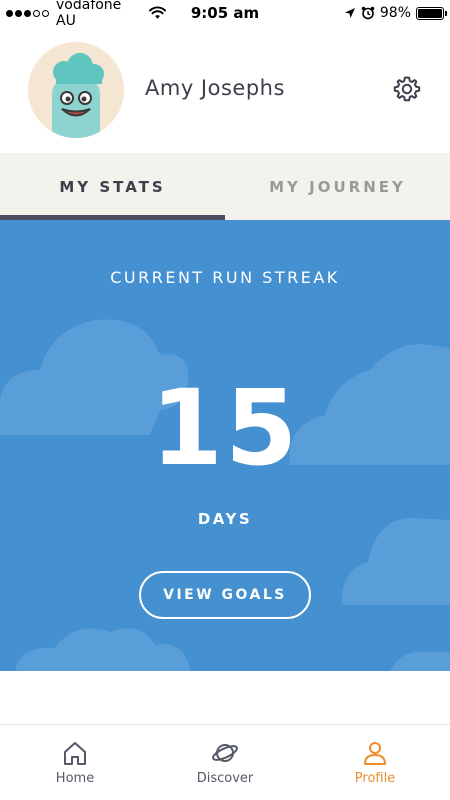 Image resolution: width=450 pixels, height=800 pixels. I want to click on battery-fill, so click(430, 13).